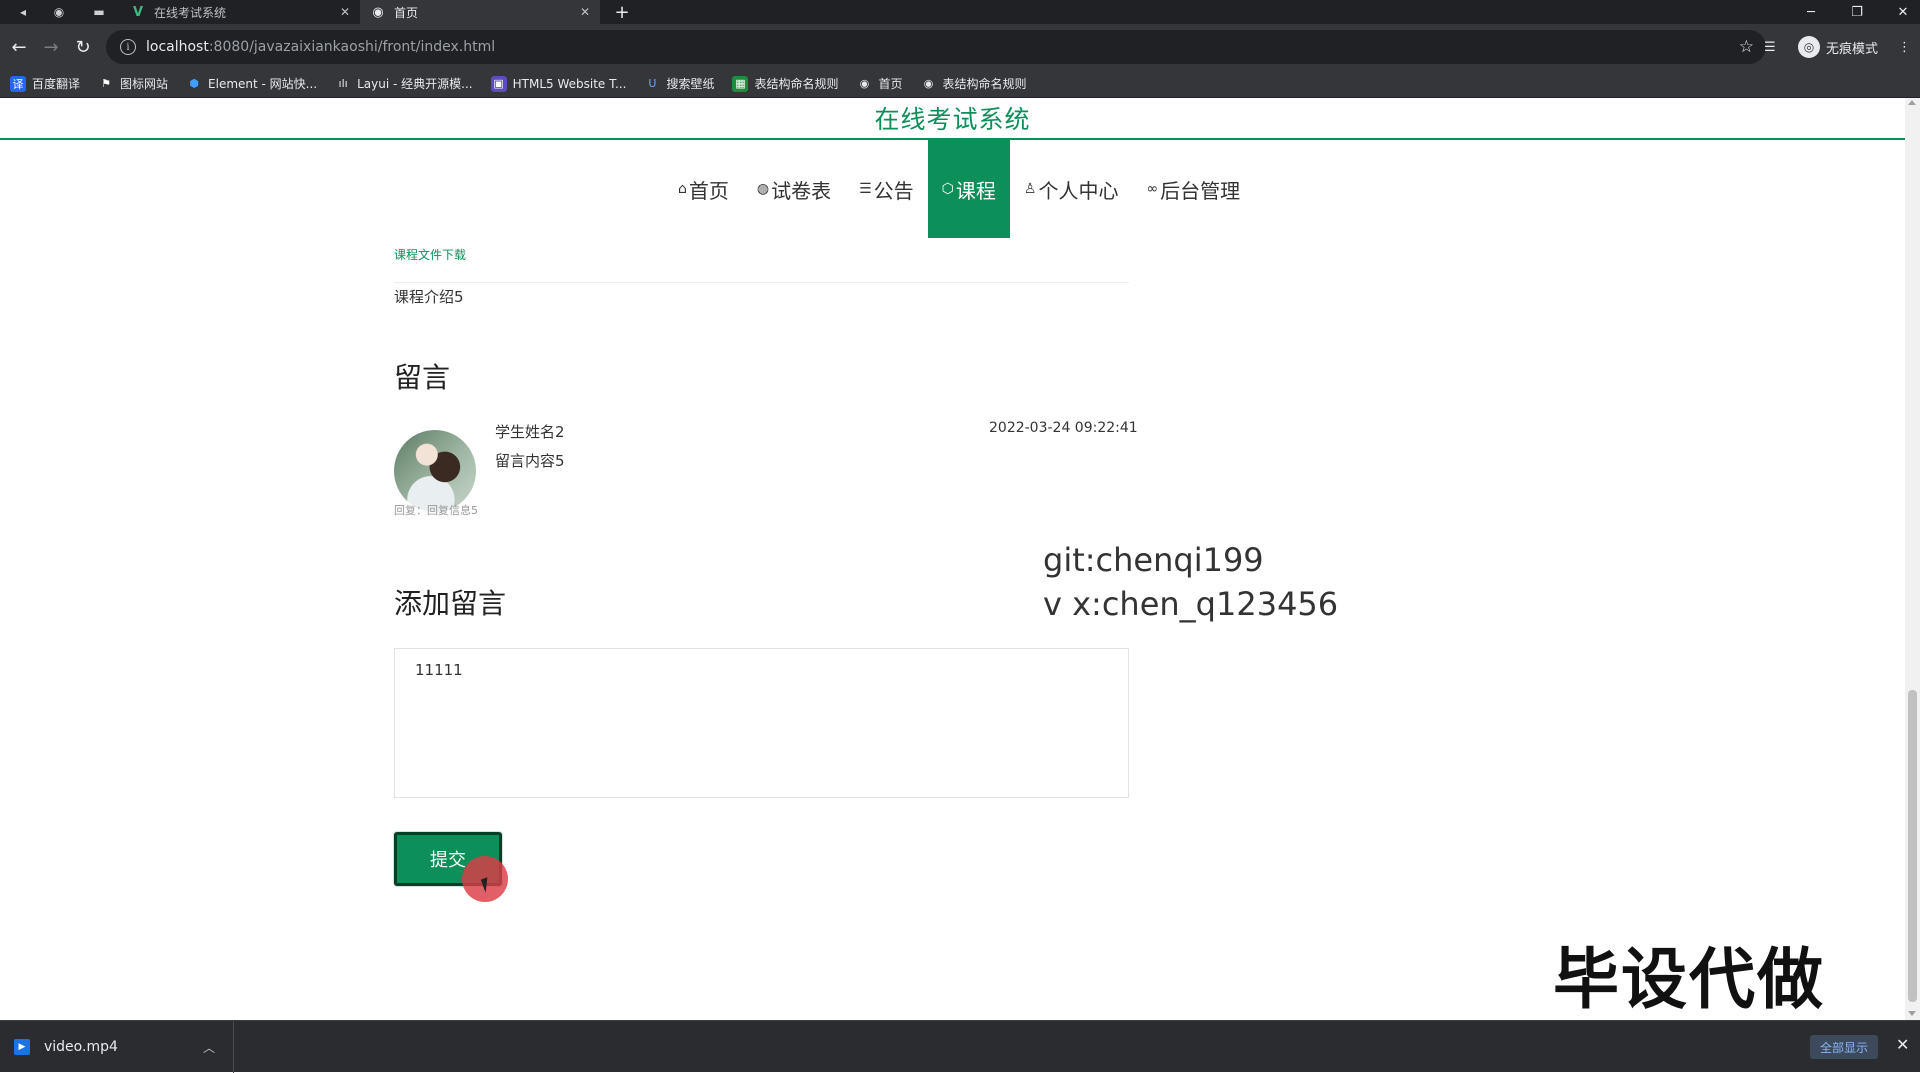 Image resolution: width=1920 pixels, height=1073 pixels. What do you see at coordinates (1912, 1013) in the screenshot?
I see `scroll-down-icon` at bounding box center [1912, 1013].